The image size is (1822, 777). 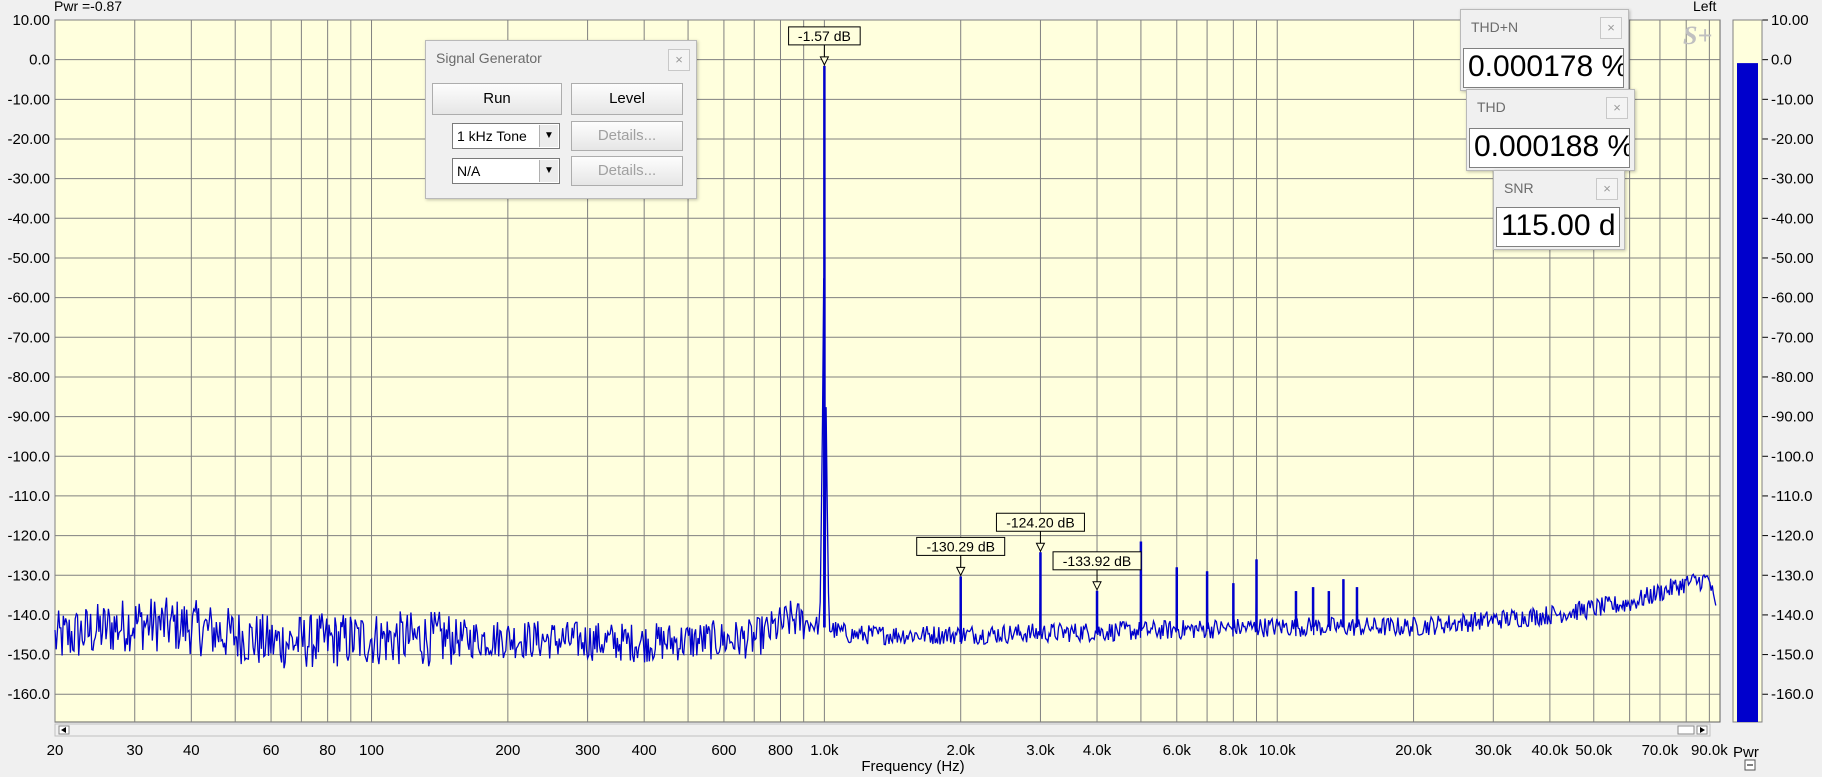 I want to click on power-readout: Pwr =-0.87, so click(x=88, y=7).